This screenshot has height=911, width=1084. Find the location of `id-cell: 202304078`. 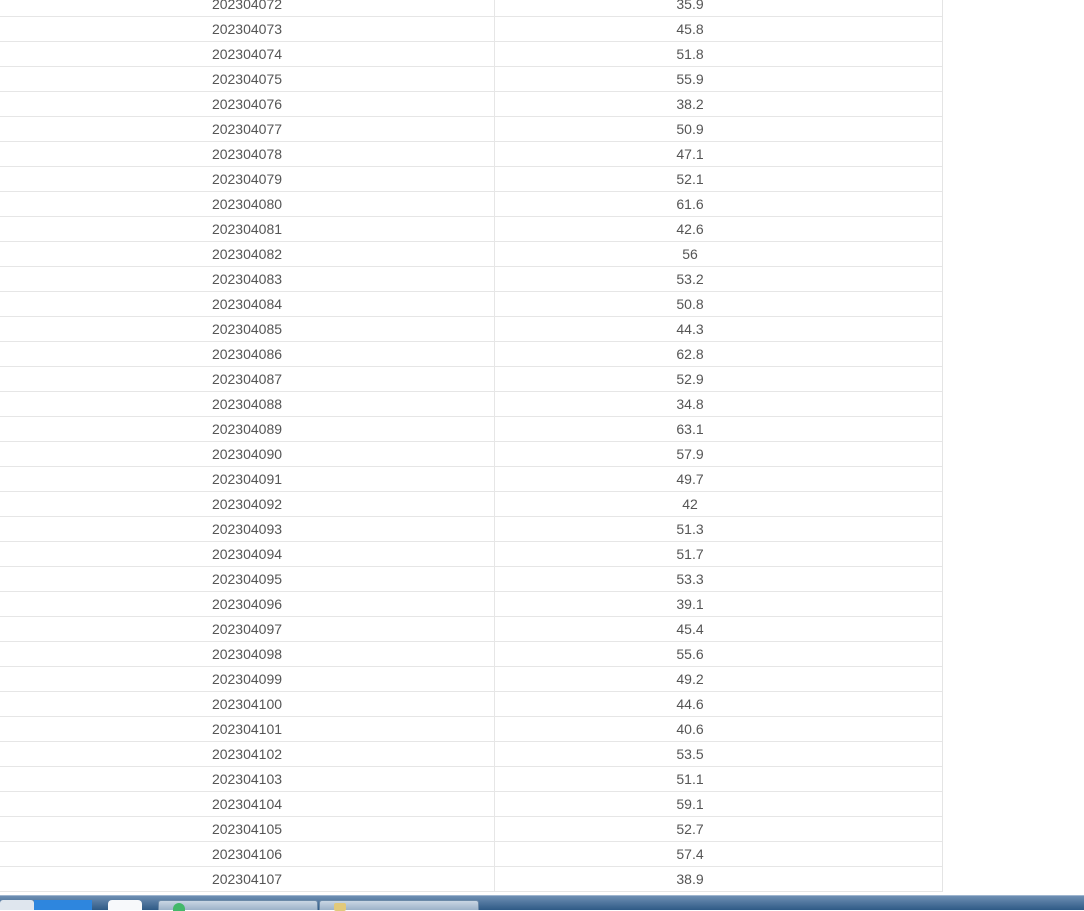

id-cell: 202304078 is located at coordinates (247, 154).